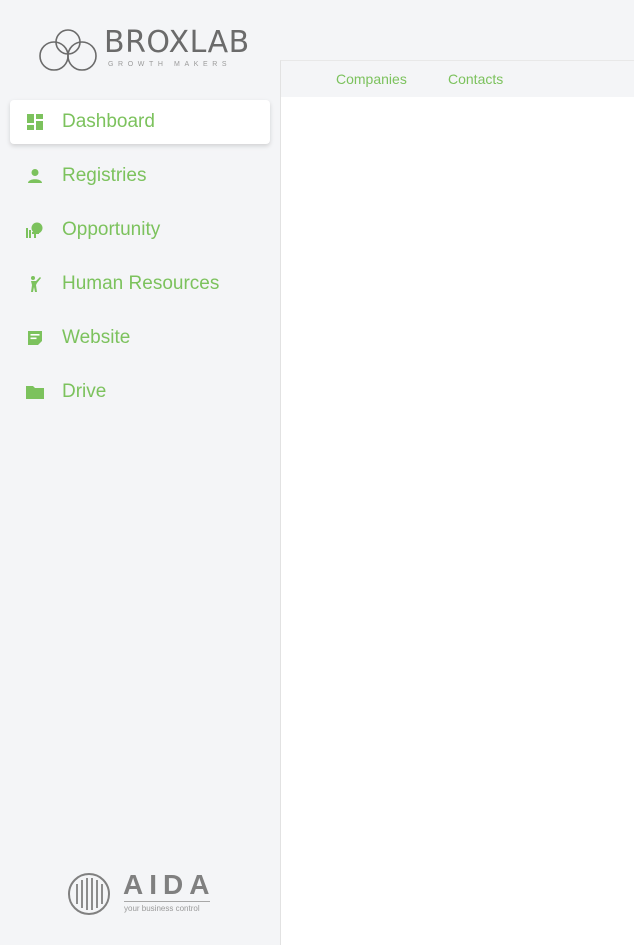 This screenshot has height=945, width=634. What do you see at coordinates (104, 175) in the screenshot?
I see `sidebar-item-label: Registries` at bounding box center [104, 175].